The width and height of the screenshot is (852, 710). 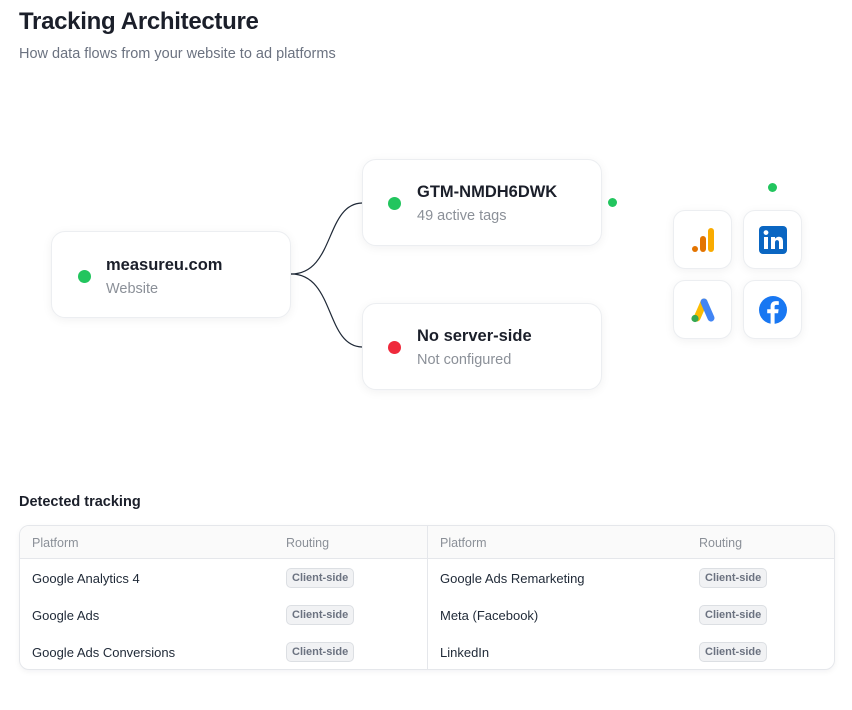 I want to click on connector-website-server, so click(x=326, y=310).